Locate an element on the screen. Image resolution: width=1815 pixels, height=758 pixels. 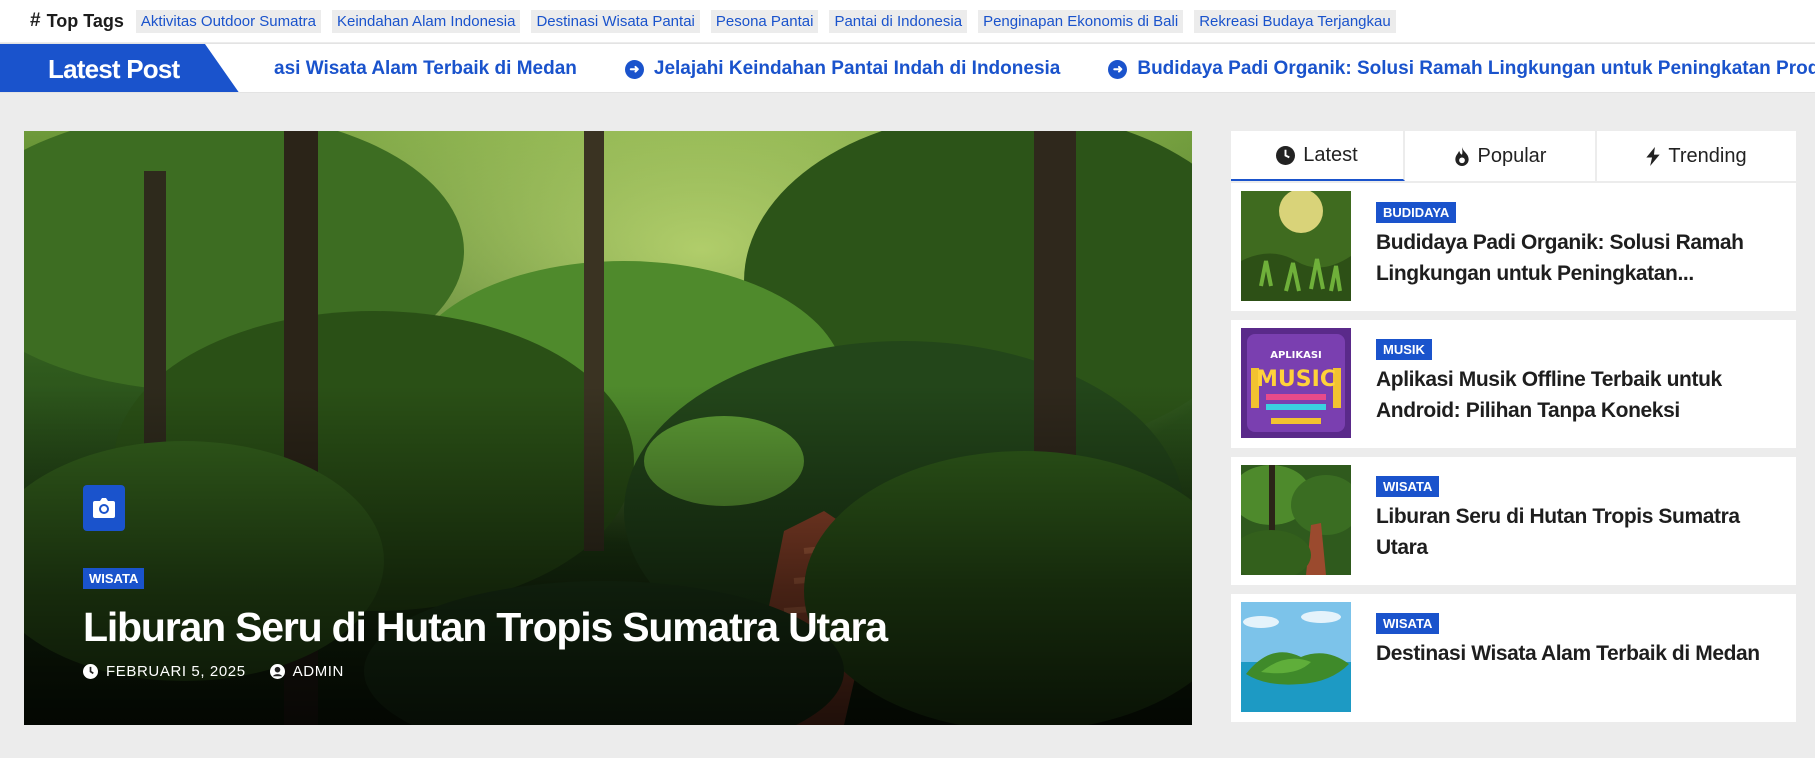
ticker-item: asi Wisata Alam Terbaik di Medan is located at coordinates (425, 69).